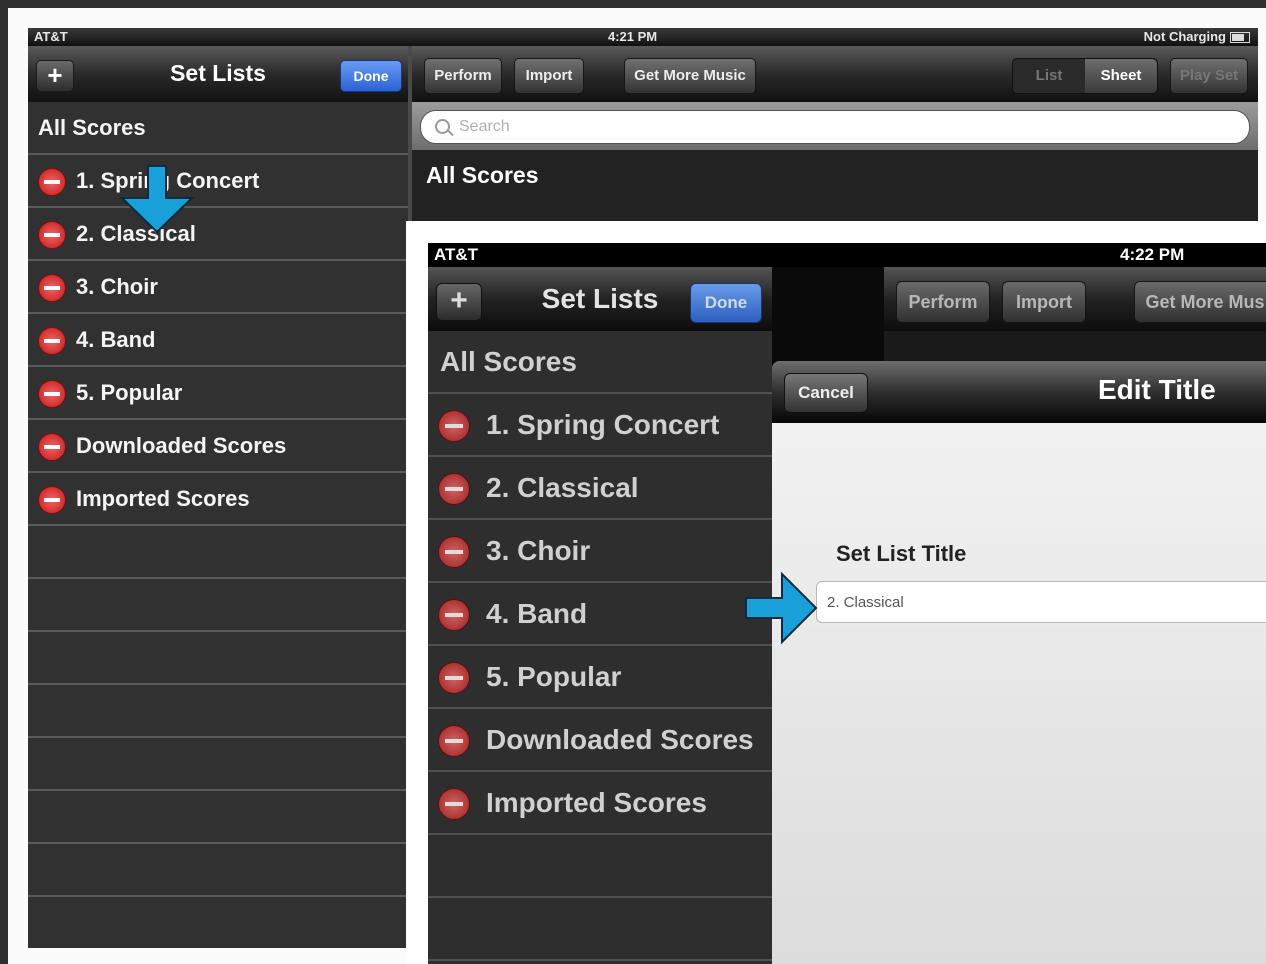 Image resolution: width=1266 pixels, height=964 pixels. What do you see at coordinates (1209, 76) in the screenshot?
I see `play-set-button: Play Set` at bounding box center [1209, 76].